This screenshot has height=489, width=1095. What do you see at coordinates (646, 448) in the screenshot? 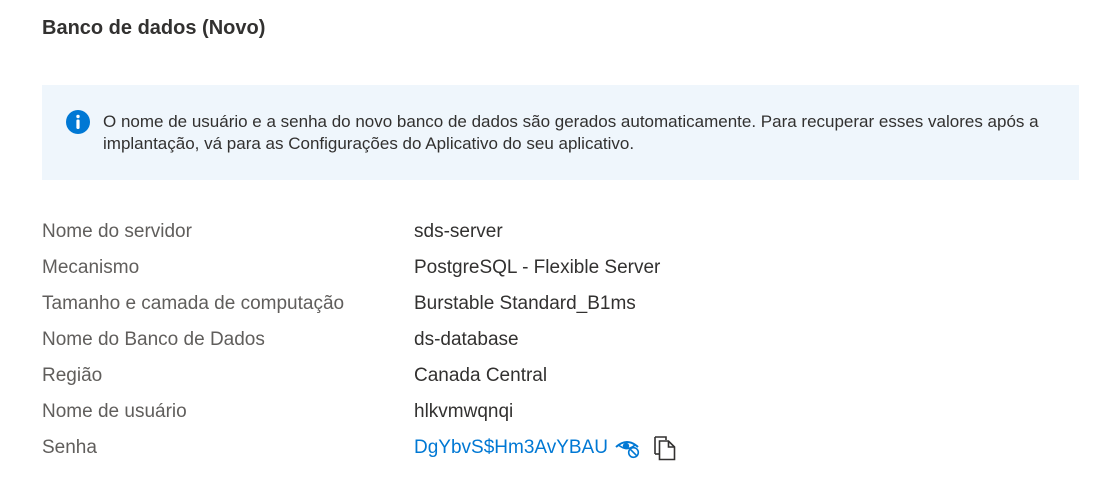
I see `password-actions` at bounding box center [646, 448].